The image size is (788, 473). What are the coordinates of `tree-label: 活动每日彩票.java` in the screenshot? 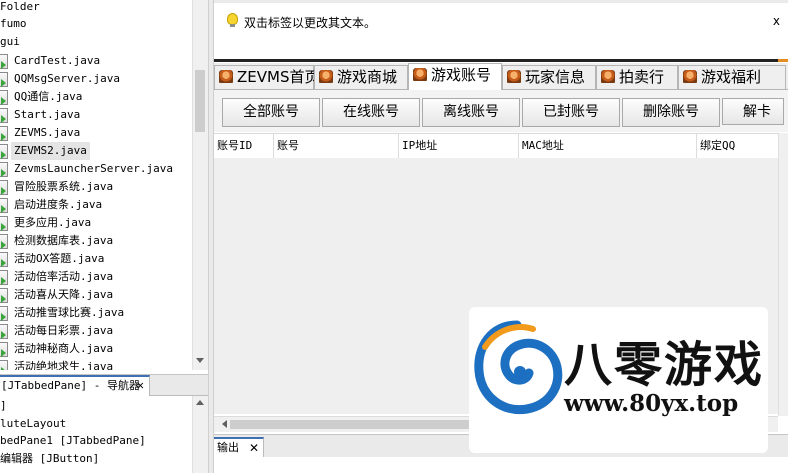 It's located at (64, 330).